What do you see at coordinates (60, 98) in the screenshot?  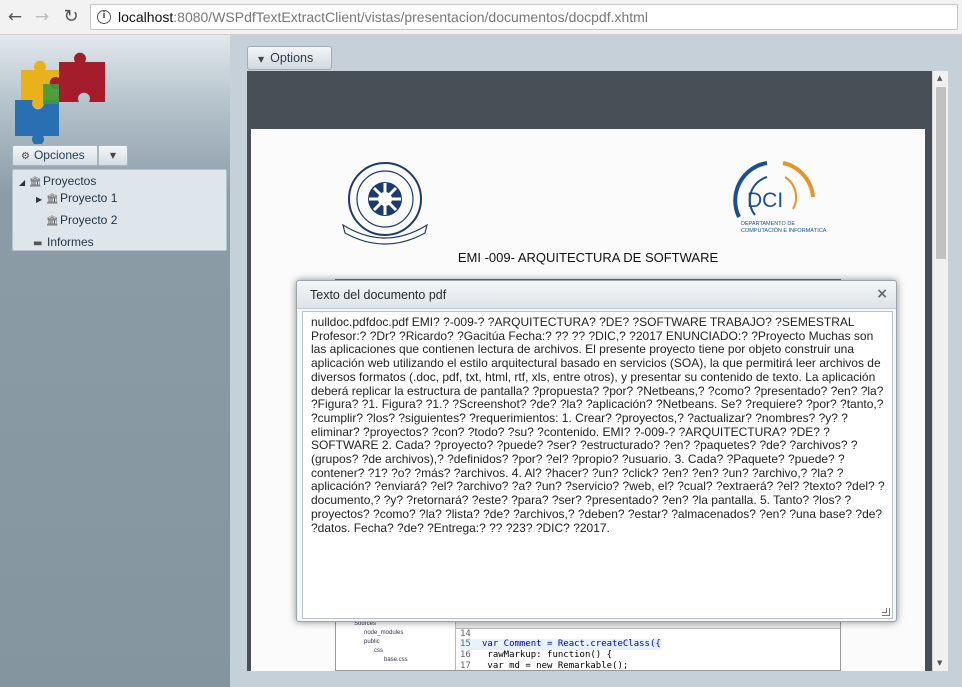 I see `puzzle-logo-icon` at bounding box center [60, 98].